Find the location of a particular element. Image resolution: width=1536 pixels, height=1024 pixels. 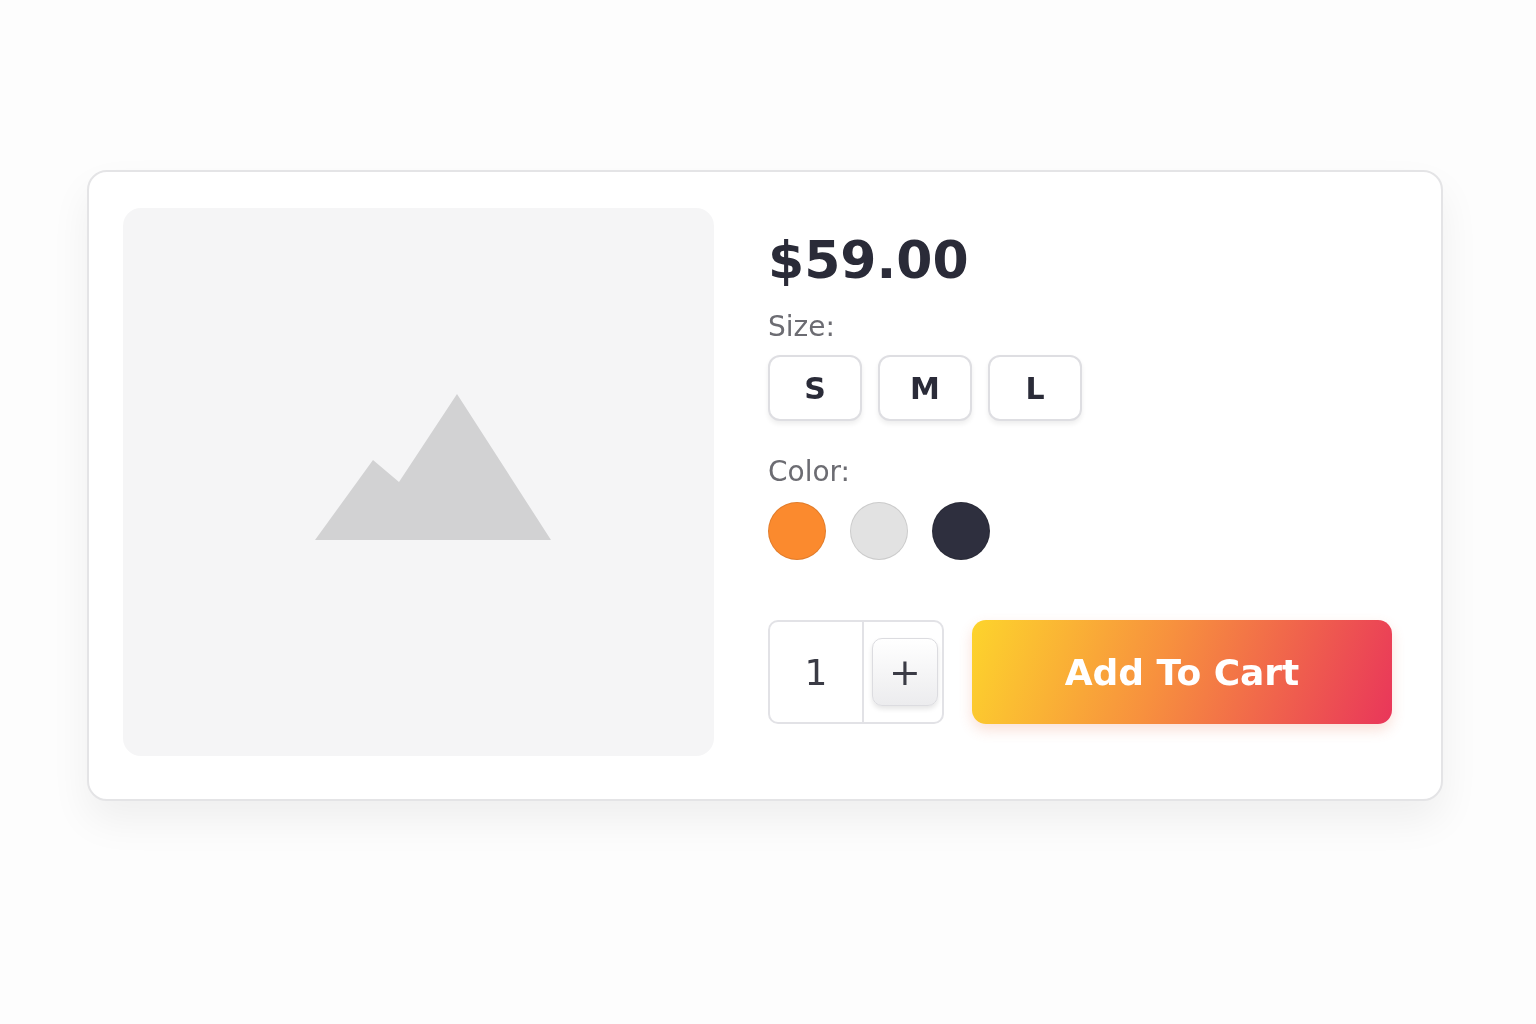

size-label: Size: is located at coordinates (802, 326).